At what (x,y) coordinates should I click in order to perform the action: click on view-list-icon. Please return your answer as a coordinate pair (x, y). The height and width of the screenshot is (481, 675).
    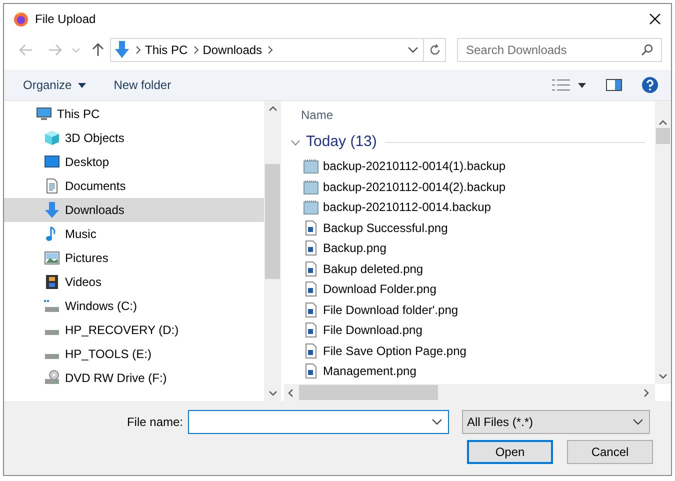
    Looking at the image, I should click on (561, 85).